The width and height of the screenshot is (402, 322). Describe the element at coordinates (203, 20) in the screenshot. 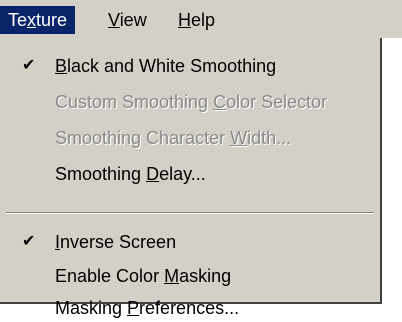

I see `menu-help-label-post: elp` at that location.